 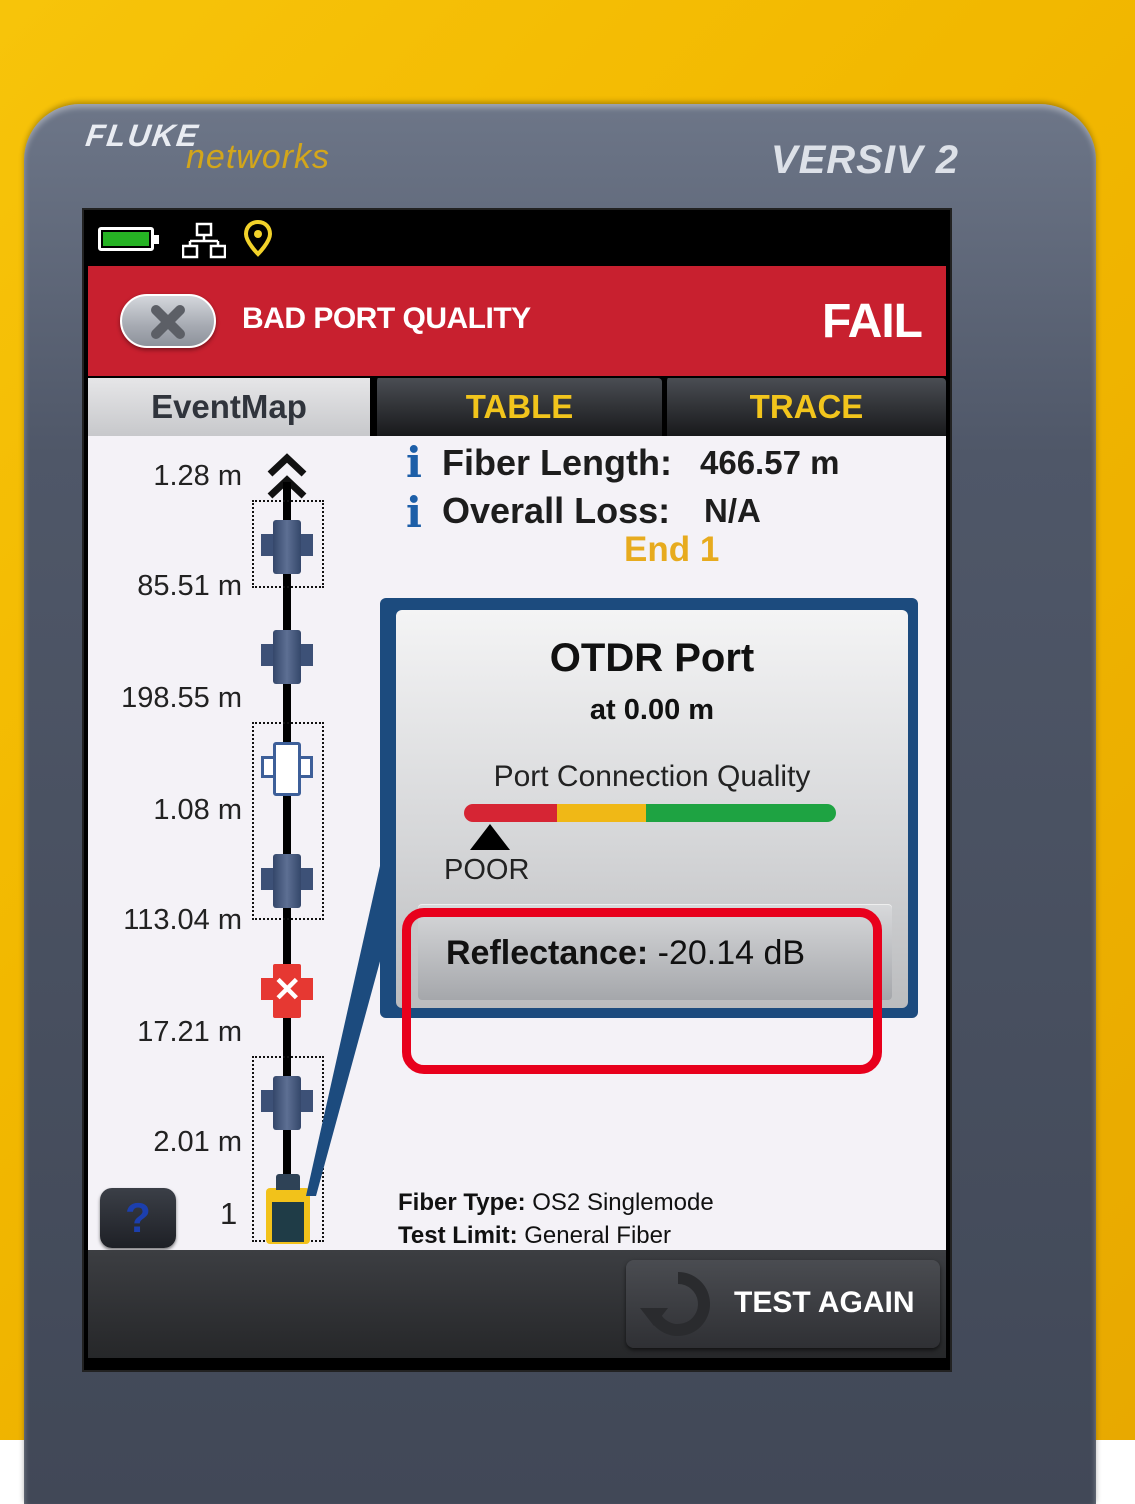 I want to click on result-title: BAD PORT QUALITY, so click(x=386, y=318).